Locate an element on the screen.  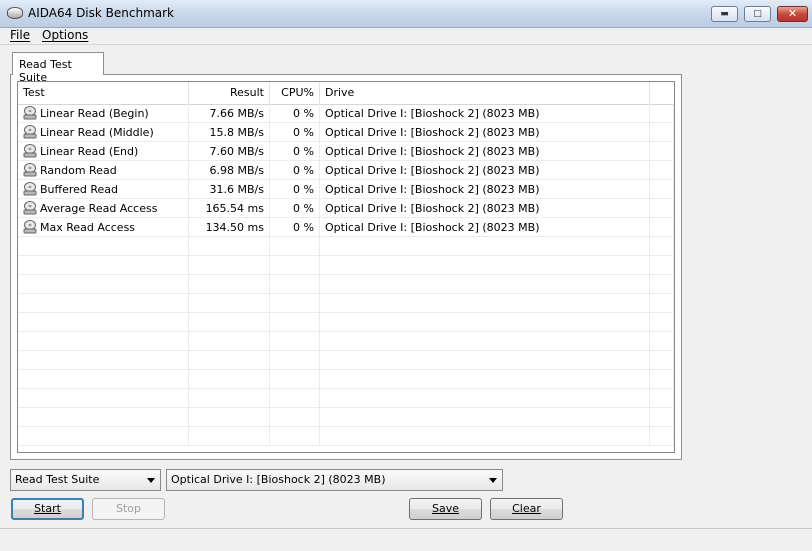
clear-button-label: Clear is located at coordinates (526, 508).